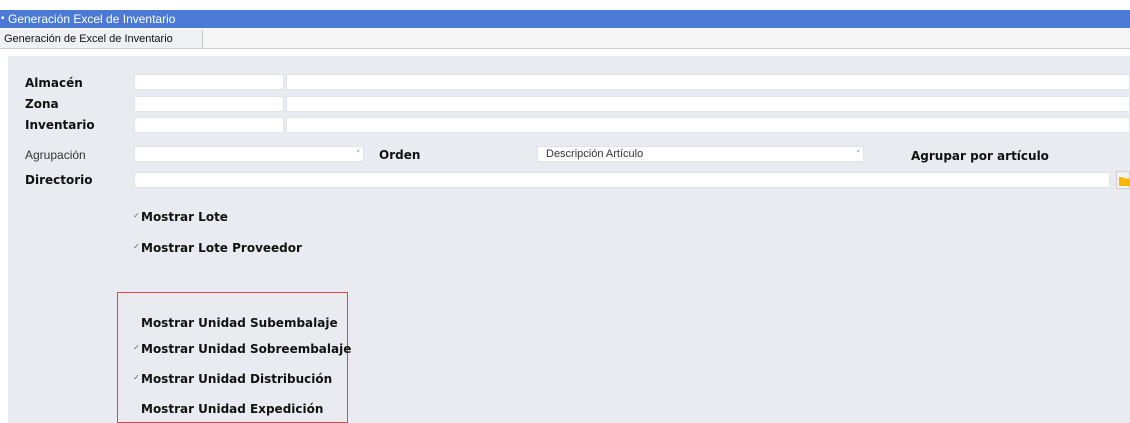  Describe the element at coordinates (708, 82) in the screenshot. I see `almacen-desc-input` at that location.